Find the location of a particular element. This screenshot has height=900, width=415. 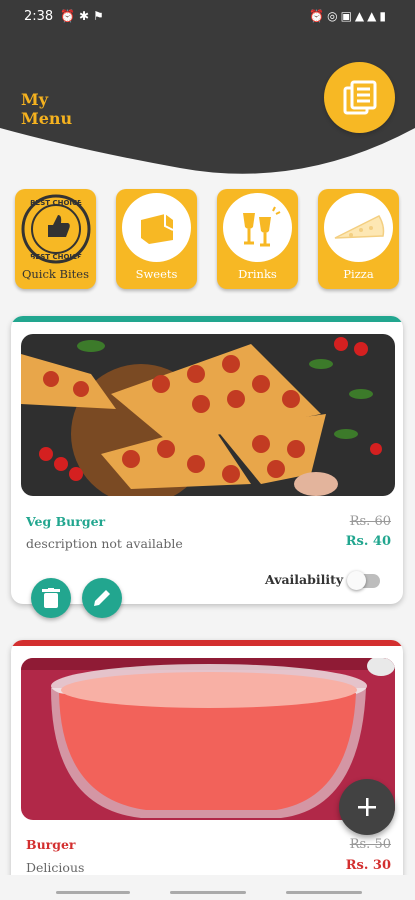

category-drinks: Drinks is located at coordinates (257, 239).